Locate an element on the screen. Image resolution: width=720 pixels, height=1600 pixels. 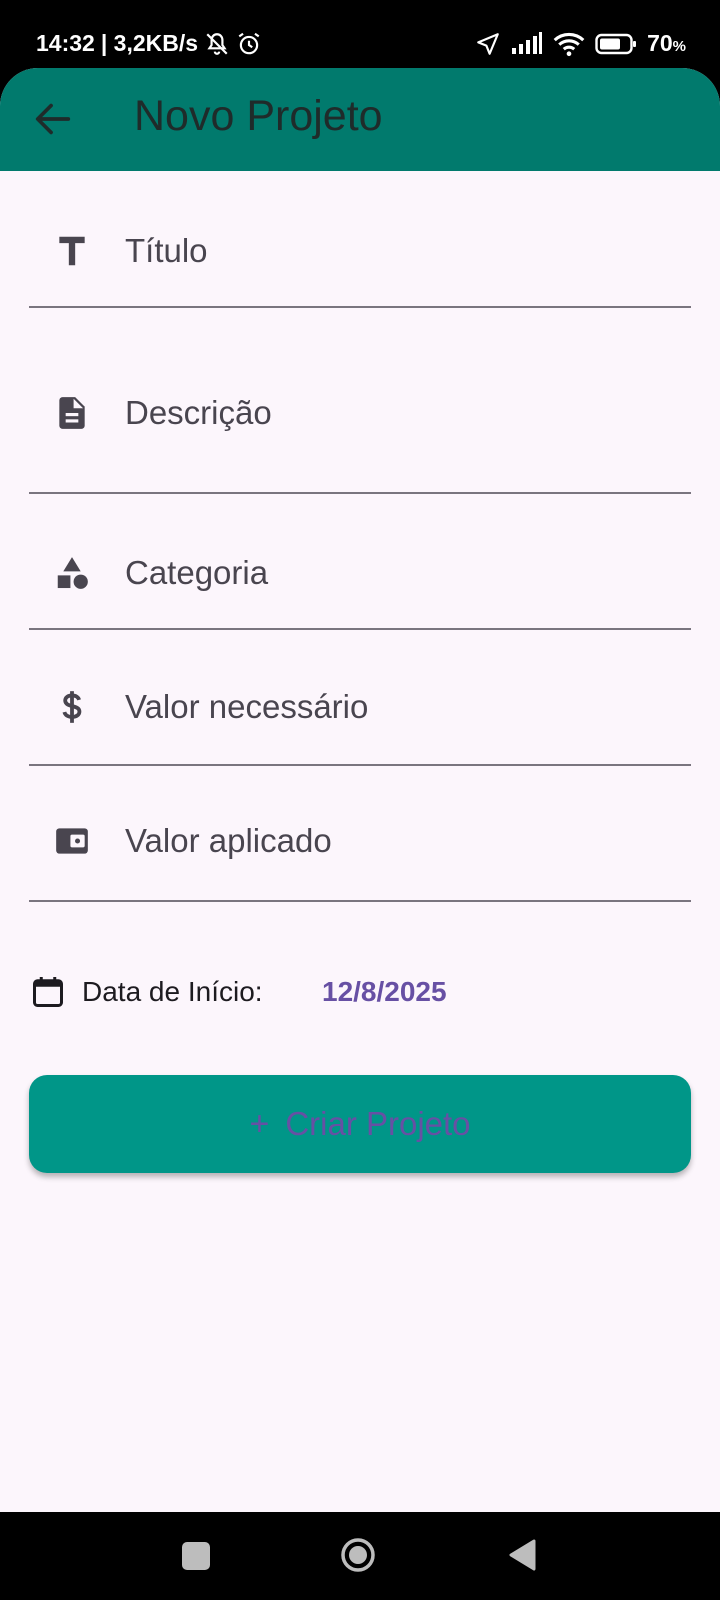
home-button is located at coordinates (358, 1555).